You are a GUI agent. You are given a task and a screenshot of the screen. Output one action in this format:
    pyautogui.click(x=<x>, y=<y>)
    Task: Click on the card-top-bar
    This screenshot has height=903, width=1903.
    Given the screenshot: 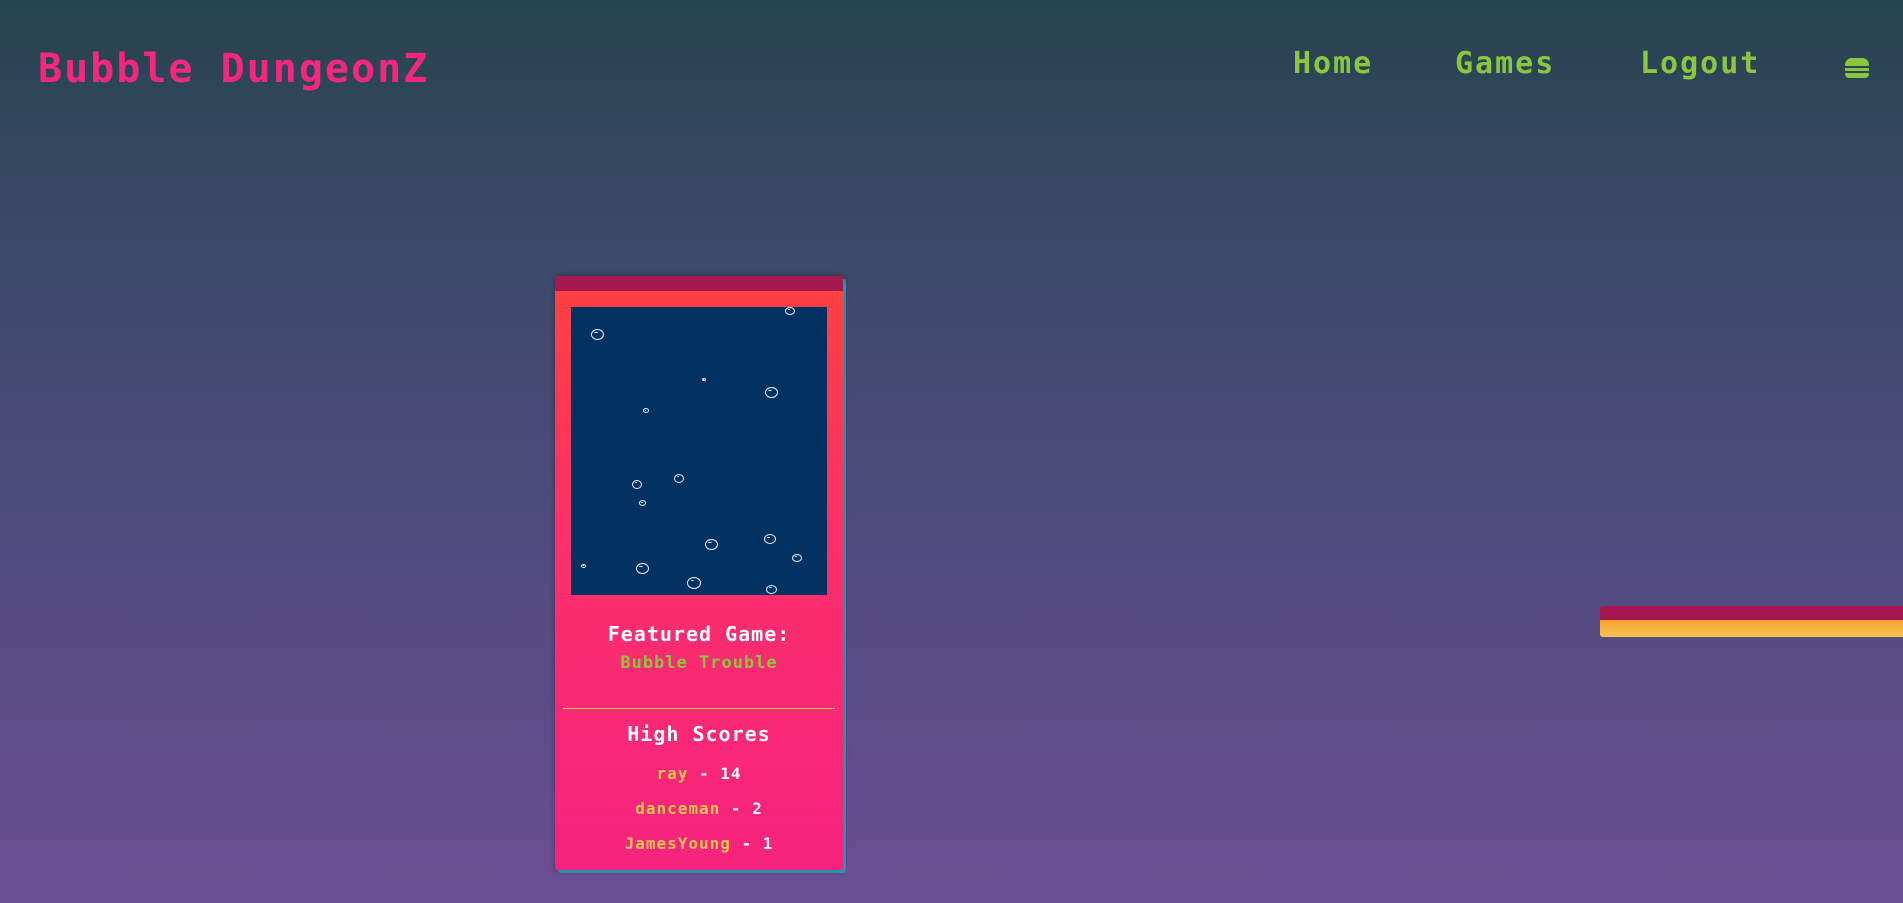 What is the action you would take?
    pyautogui.click(x=699, y=283)
    